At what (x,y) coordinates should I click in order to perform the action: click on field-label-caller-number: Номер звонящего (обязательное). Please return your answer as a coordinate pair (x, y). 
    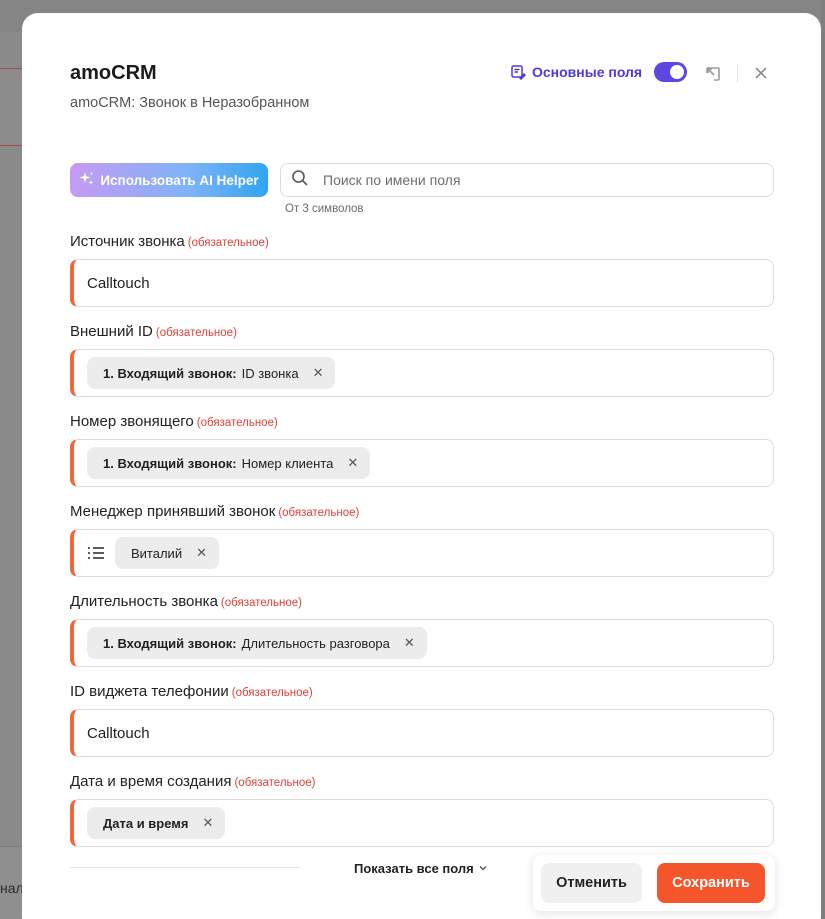
    Looking at the image, I should click on (174, 421).